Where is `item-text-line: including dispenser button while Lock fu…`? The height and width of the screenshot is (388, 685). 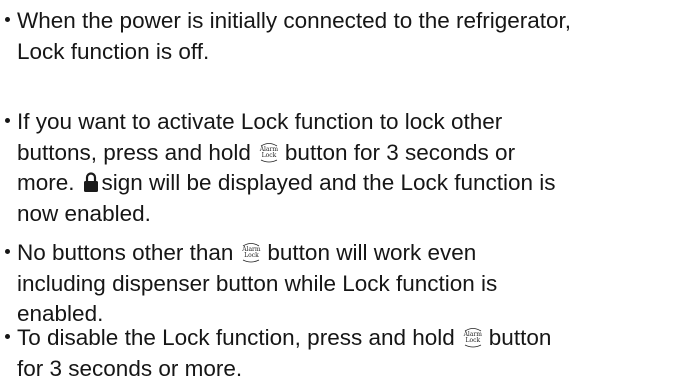
item-text-line: including dispenser button while Lock fu… is located at coordinates (257, 283).